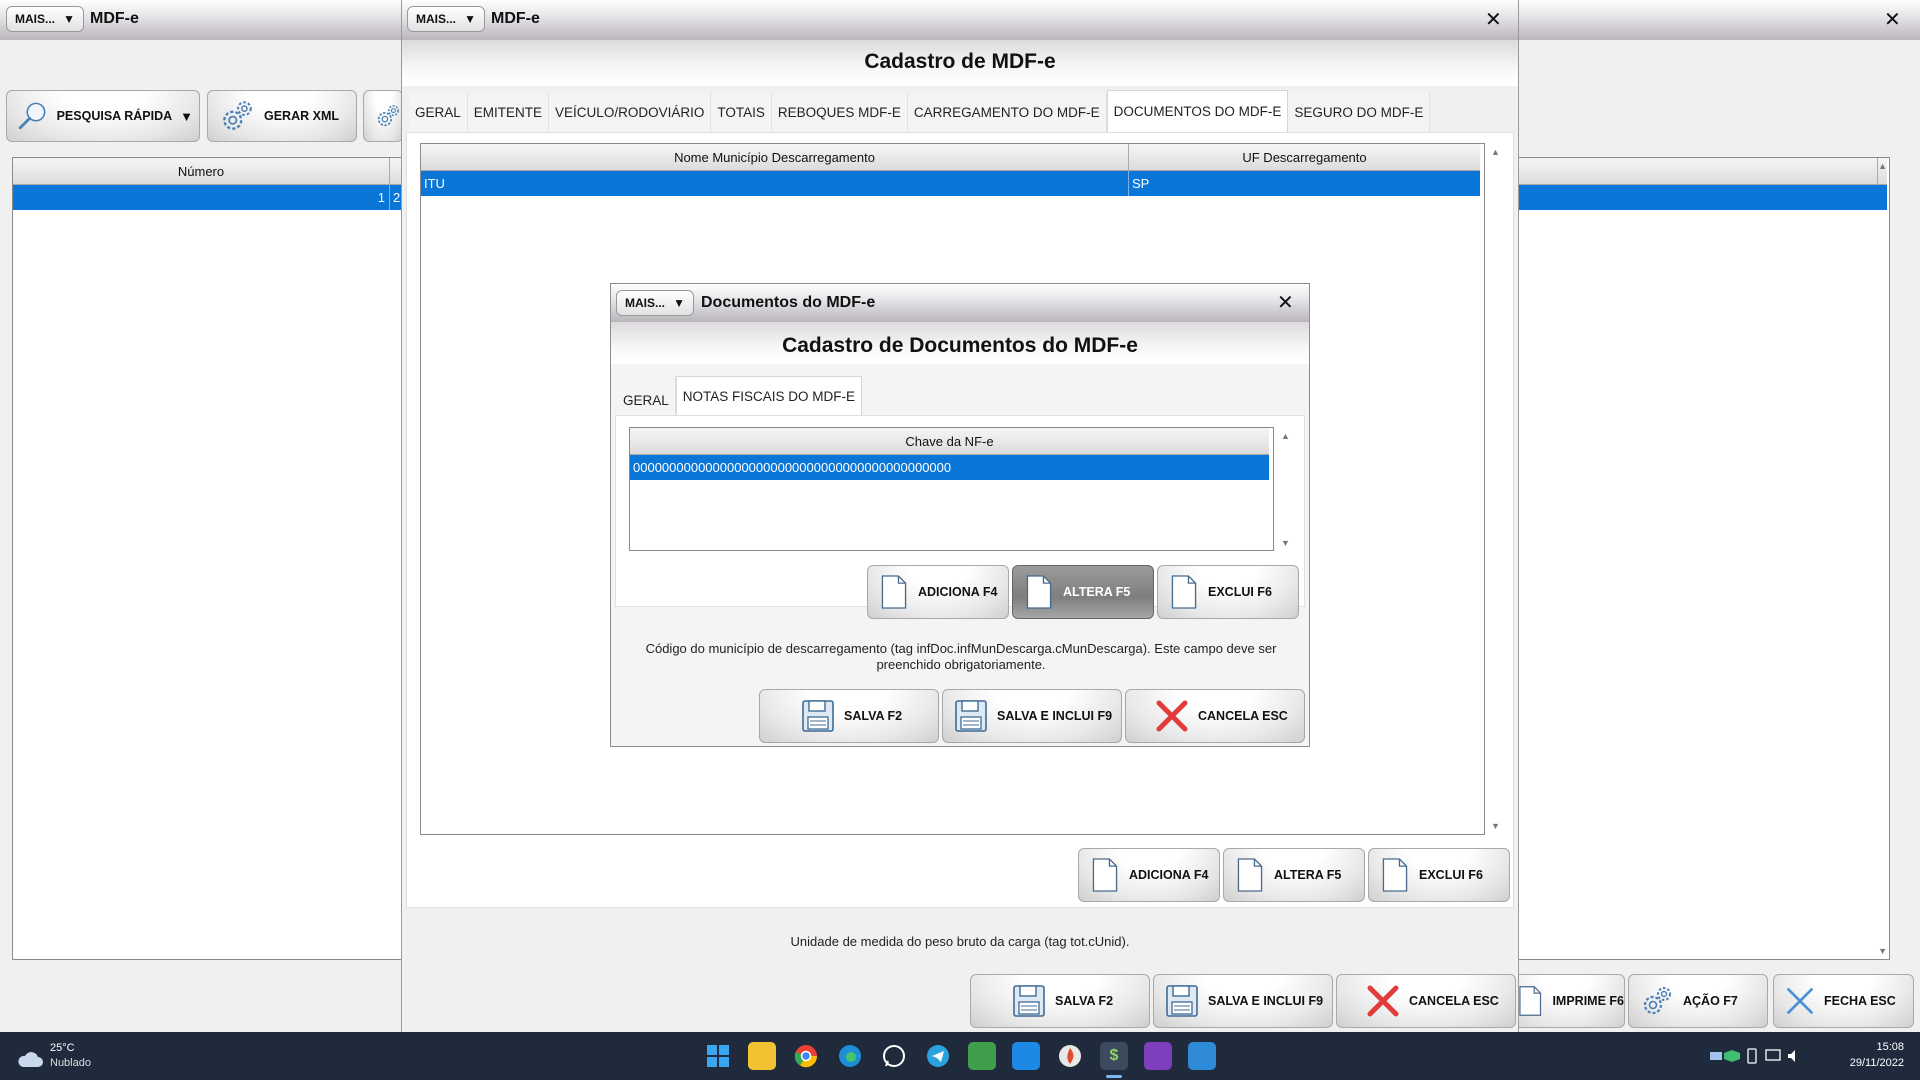 The image size is (1920, 1080). I want to click on documentos-mais-button: MAIS... ▼, so click(655, 303).